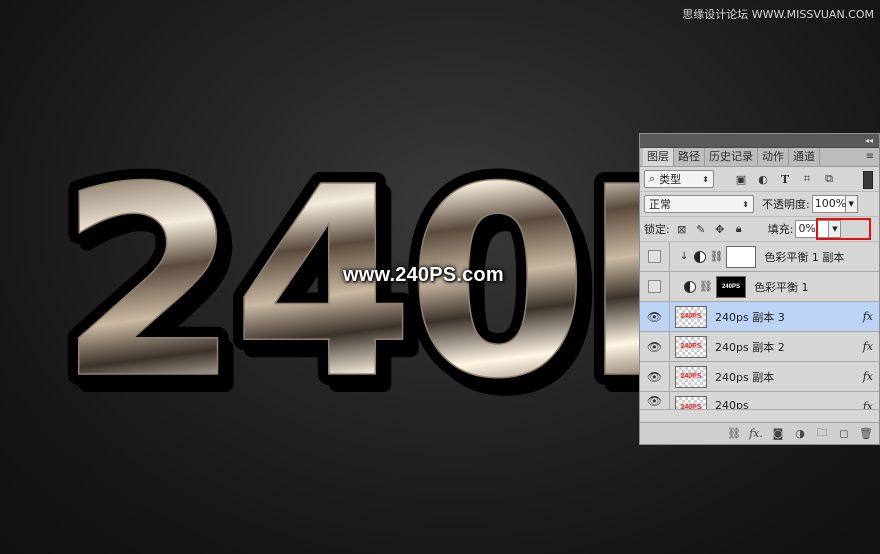  I want to click on clipping-arrow-icon: ↓, so click(684, 256).